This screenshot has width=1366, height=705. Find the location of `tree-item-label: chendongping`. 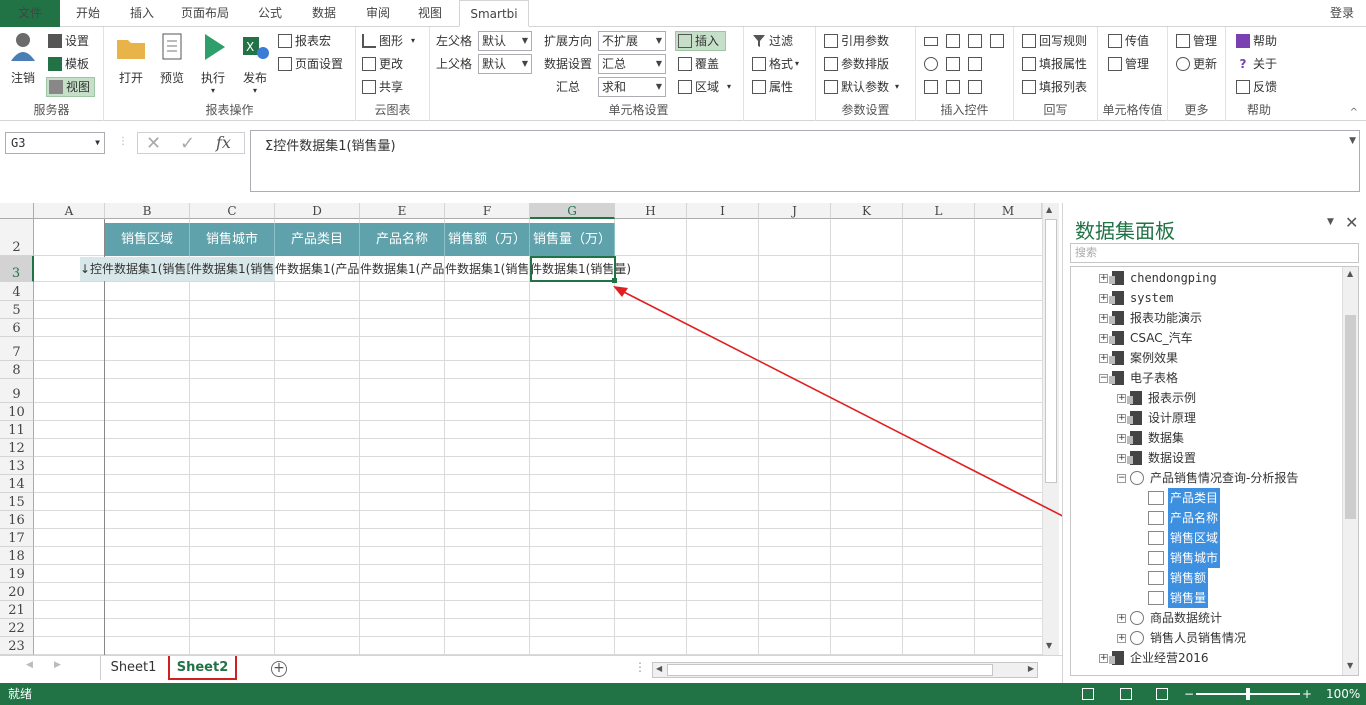

tree-item-label: chendongping is located at coordinates (1173, 278).